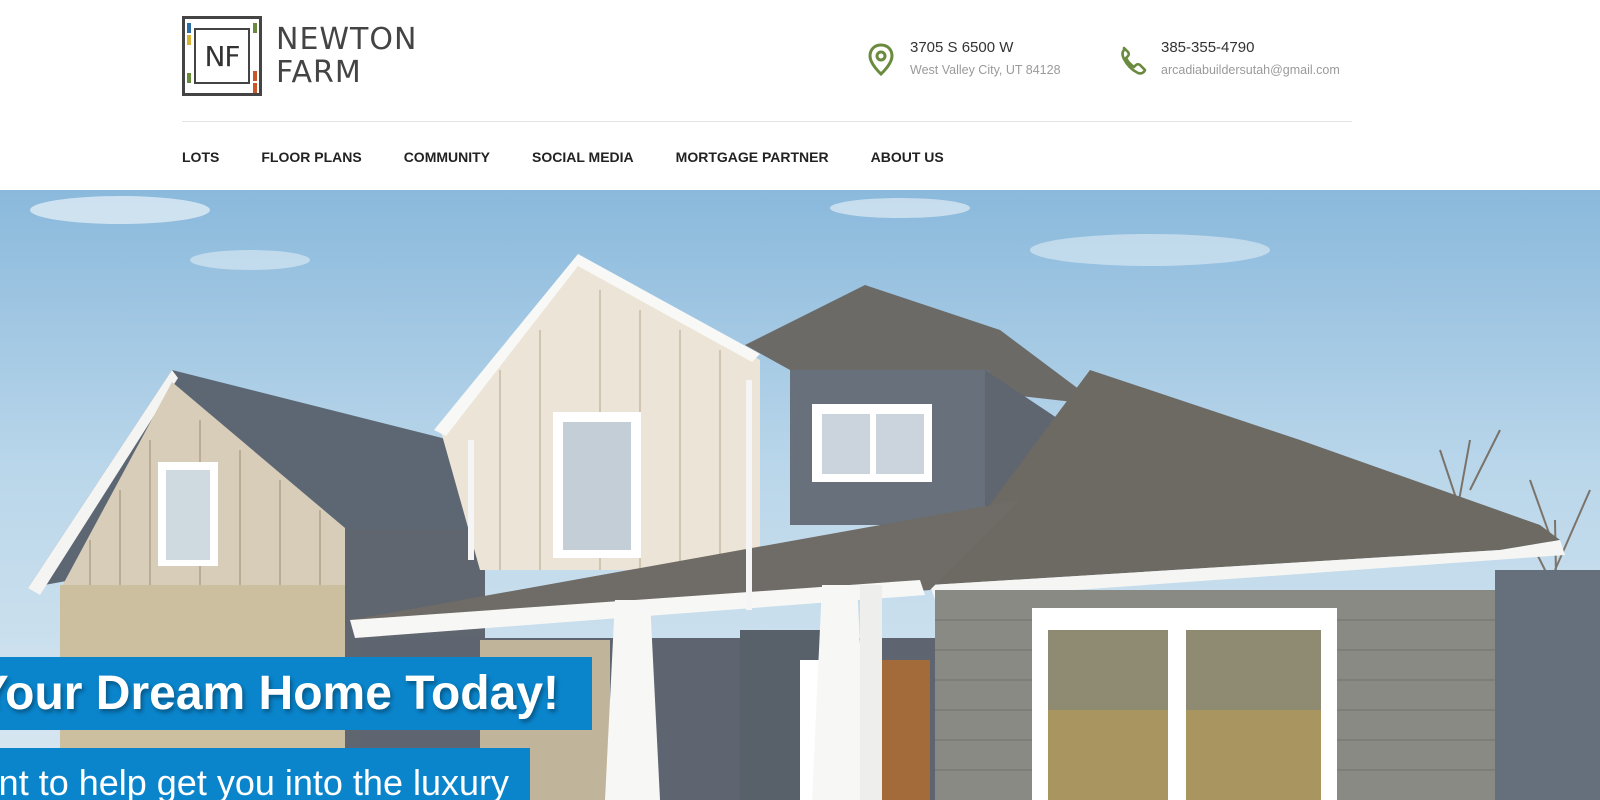 The width and height of the screenshot is (1600, 800). Describe the element at coordinates (583, 157) in the screenshot. I see `nav-item-social-media: SOCIAL MEDIA` at that location.